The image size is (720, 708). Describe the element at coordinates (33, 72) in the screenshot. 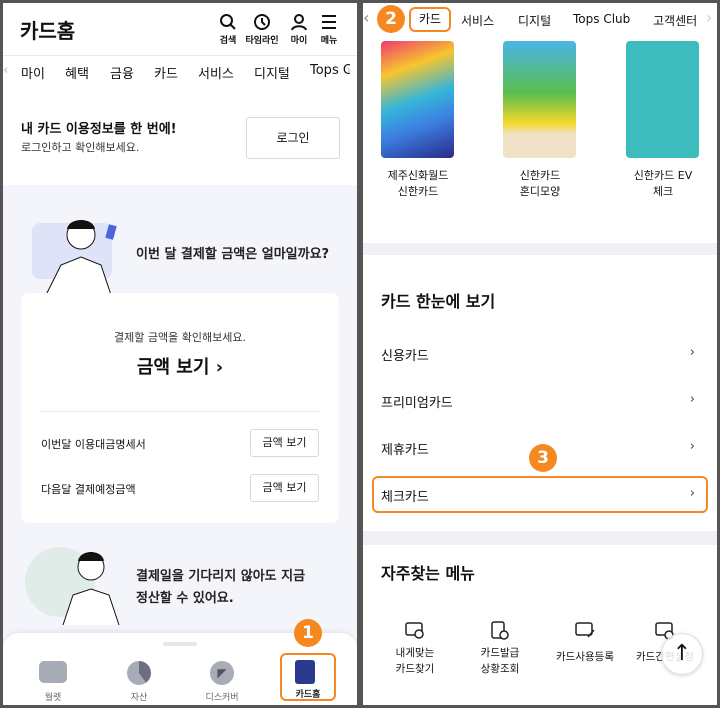

I see `tab-my: 마이` at that location.